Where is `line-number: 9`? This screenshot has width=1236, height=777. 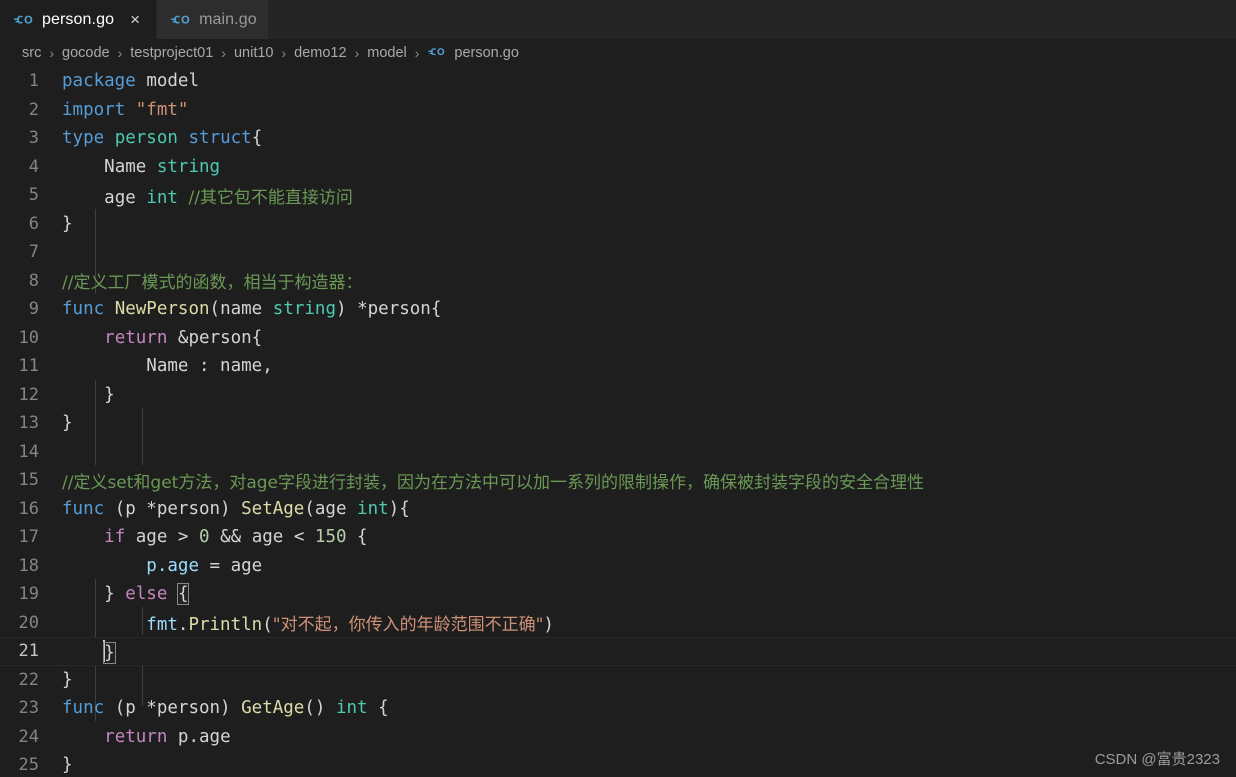 line-number: 9 is located at coordinates (33, 309).